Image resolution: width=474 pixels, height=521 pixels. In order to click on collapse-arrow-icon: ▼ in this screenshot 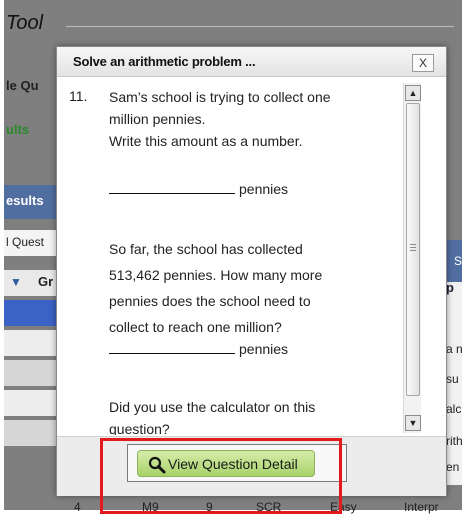, I will do `click(16, 282)`.